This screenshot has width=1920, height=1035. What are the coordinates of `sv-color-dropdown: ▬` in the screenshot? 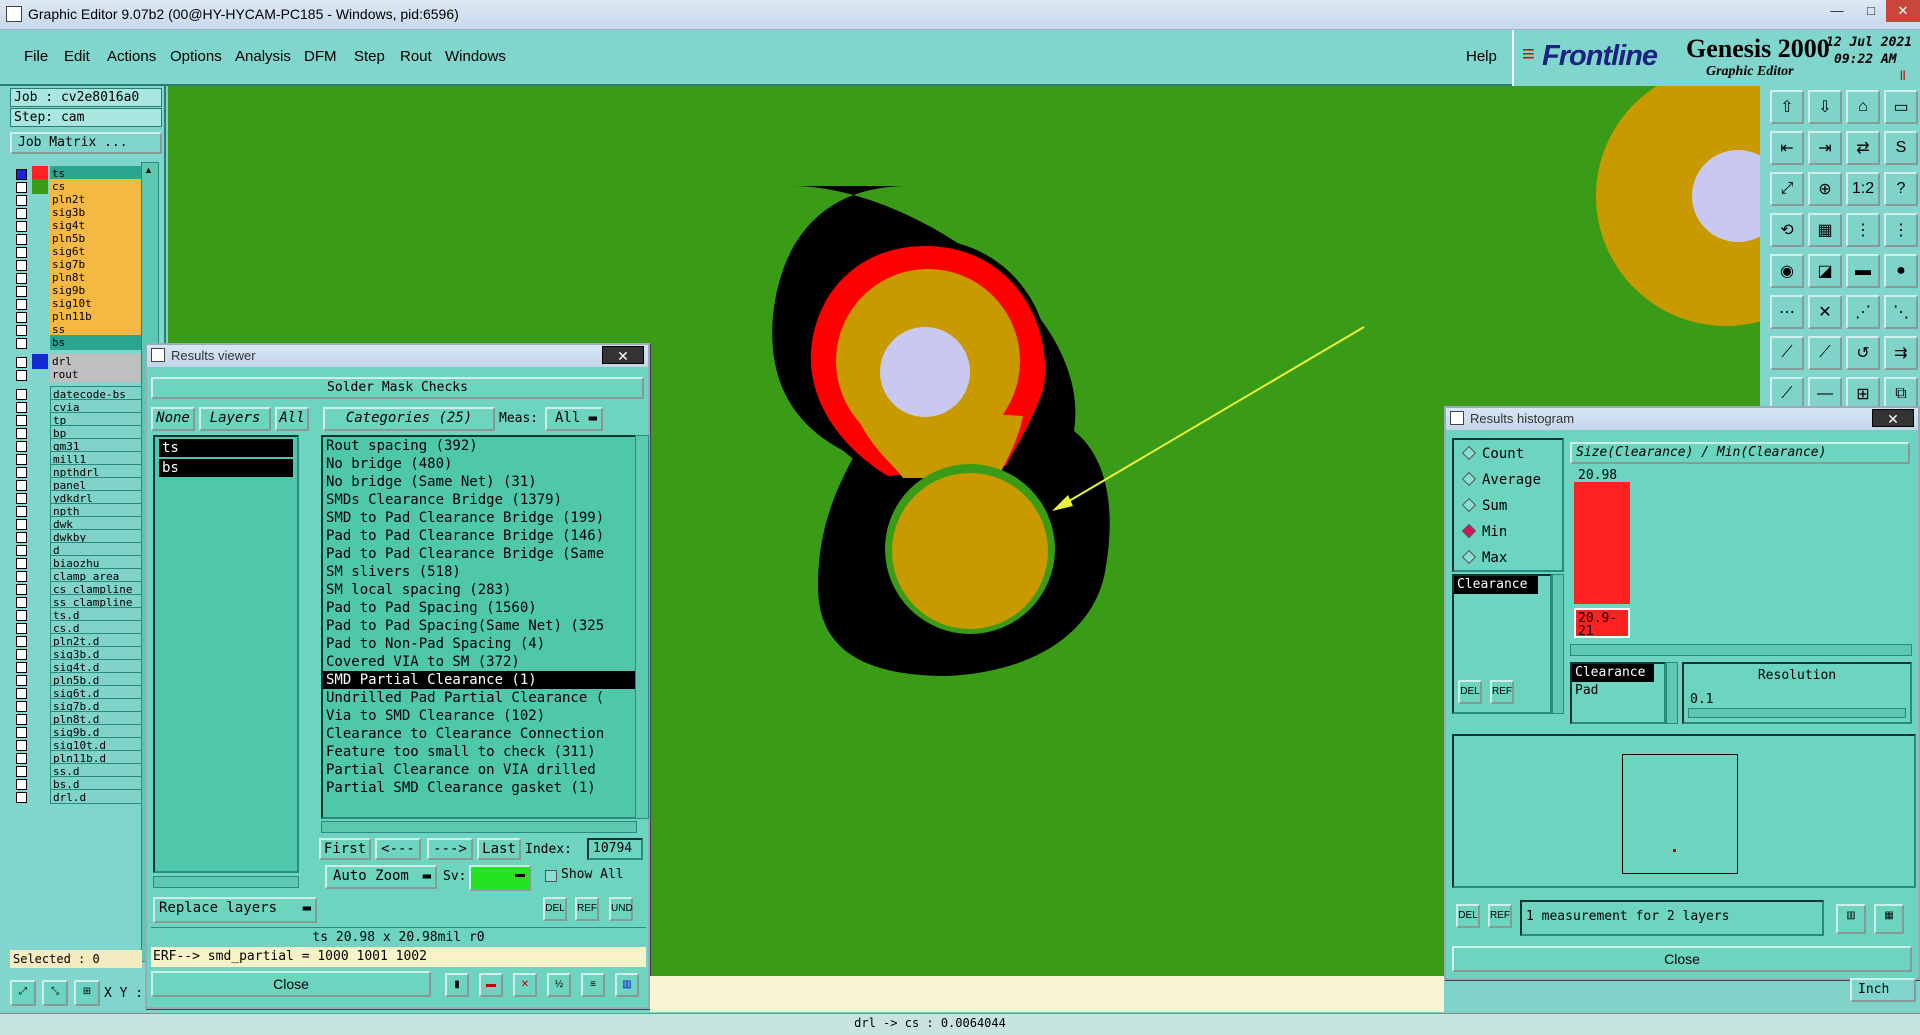 It's located at (500, 878).